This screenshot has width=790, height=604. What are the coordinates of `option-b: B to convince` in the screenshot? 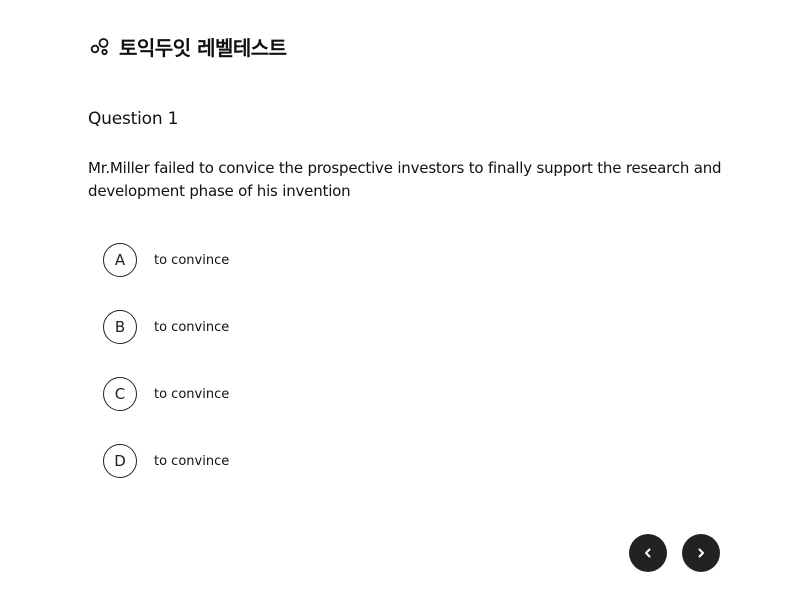 It's located at (166, 327).